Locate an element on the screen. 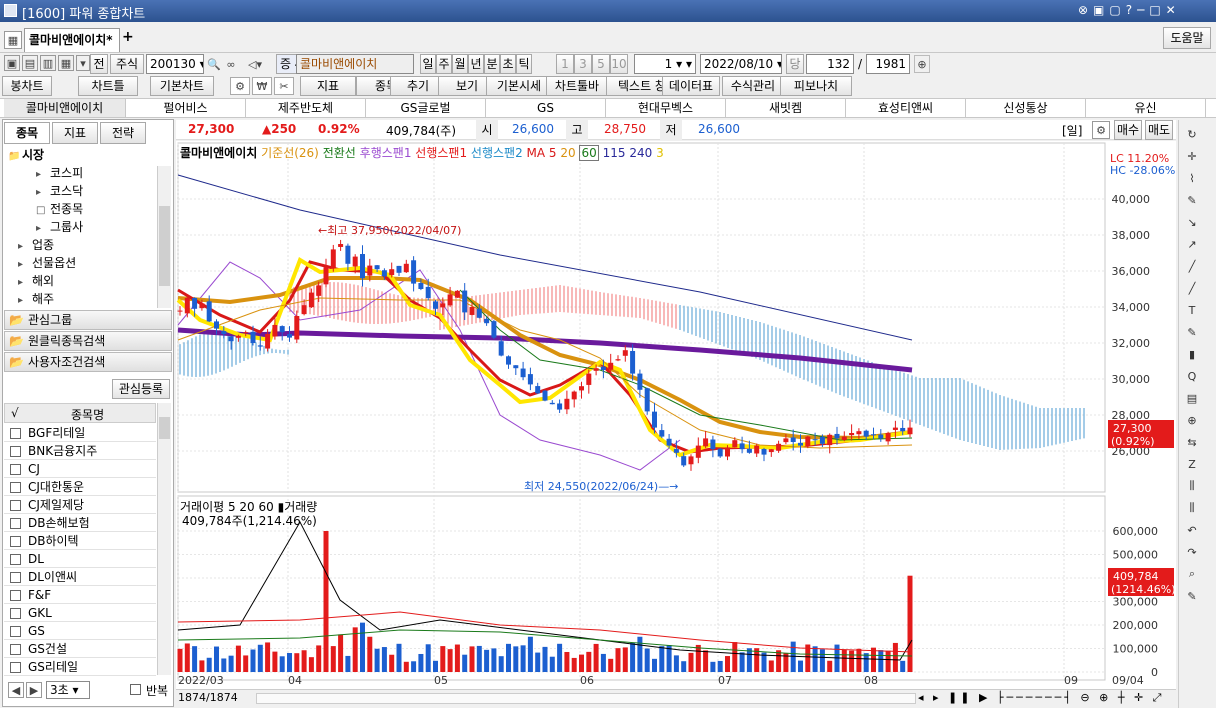  brush-icon: ✎ is located at coordinates (1192, 332).